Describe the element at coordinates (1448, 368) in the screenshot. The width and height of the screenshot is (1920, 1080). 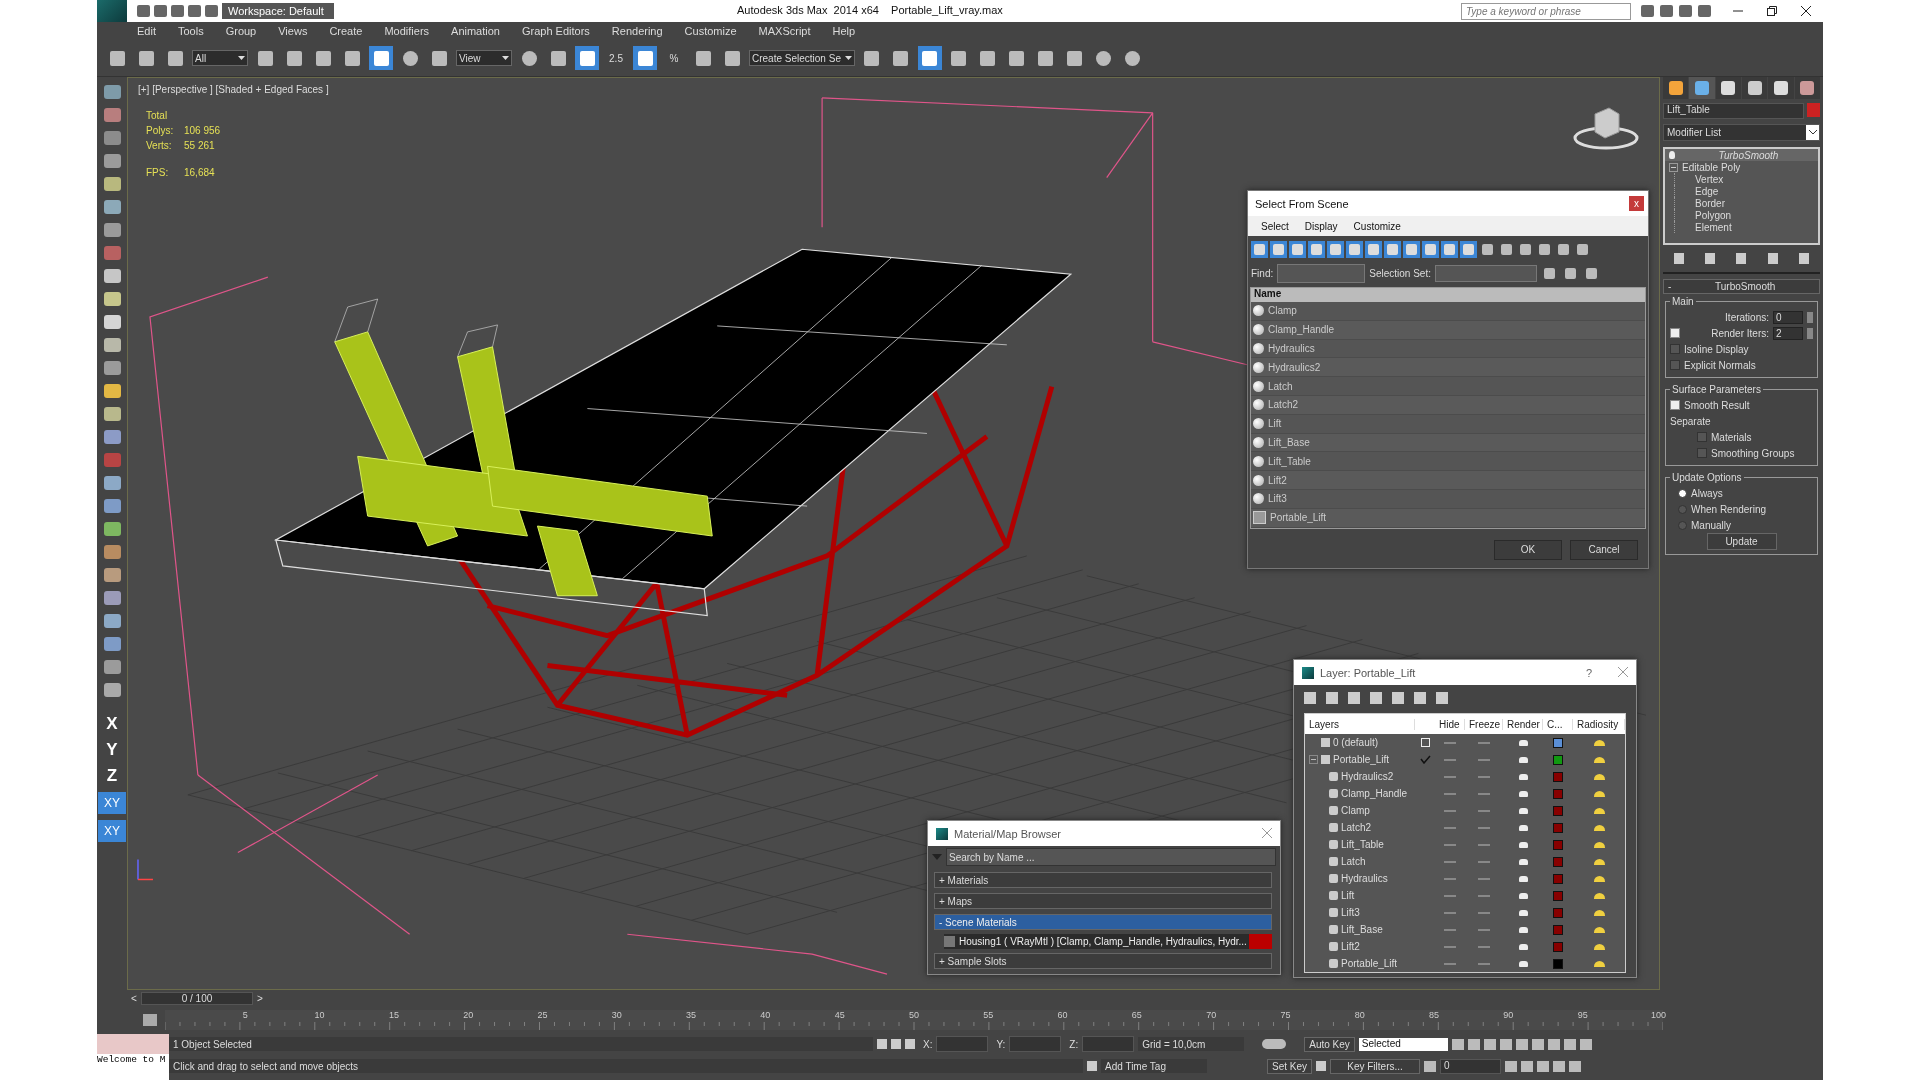
I see `object-row: Hydraulics2` at that location.